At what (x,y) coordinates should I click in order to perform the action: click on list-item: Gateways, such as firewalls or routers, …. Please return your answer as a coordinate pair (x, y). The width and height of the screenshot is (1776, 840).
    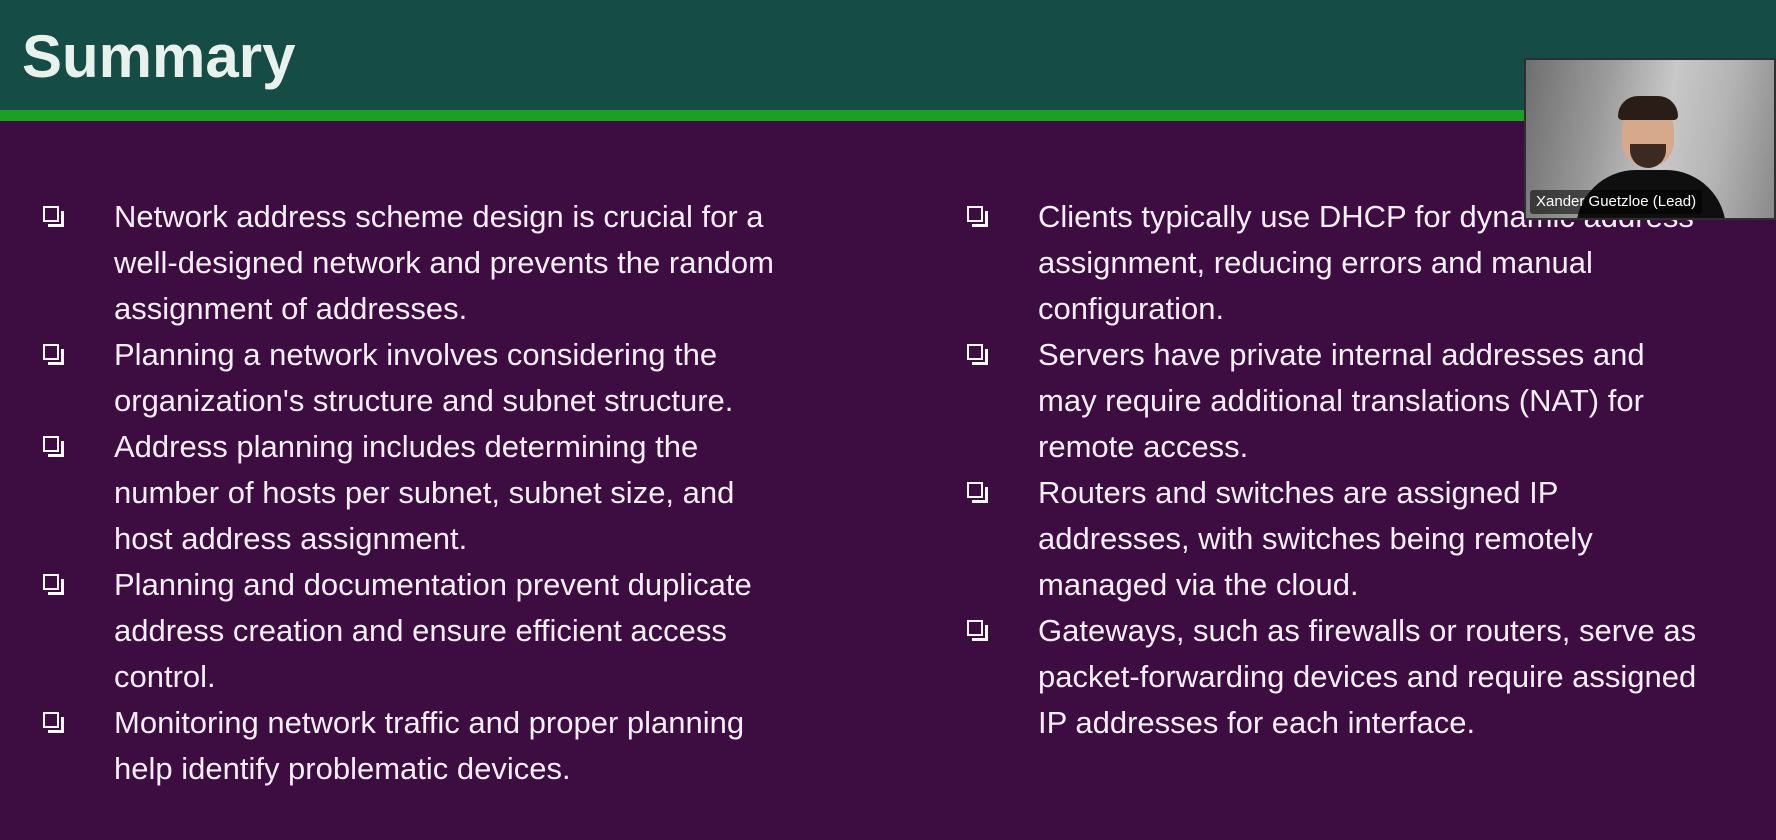
    Looking at the image, I should click on (1334, 677).